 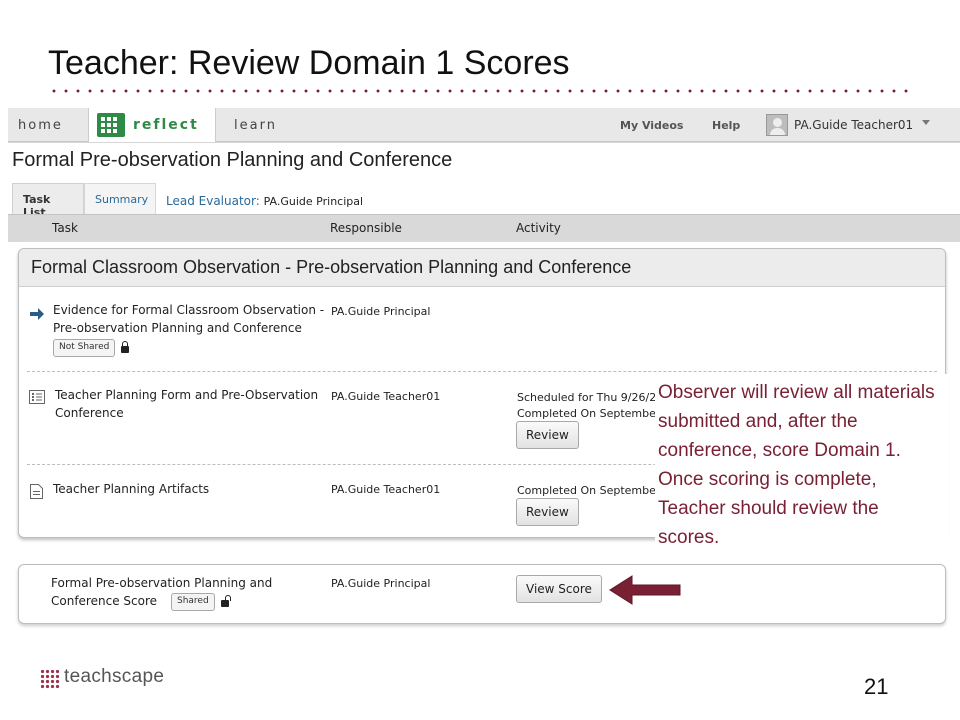 What do you see at coordinates (594, 397) in the screenshot?
I see `activity-scheduled: Scheduled for Thu 9/26/201` at bounding box center [594, 397].